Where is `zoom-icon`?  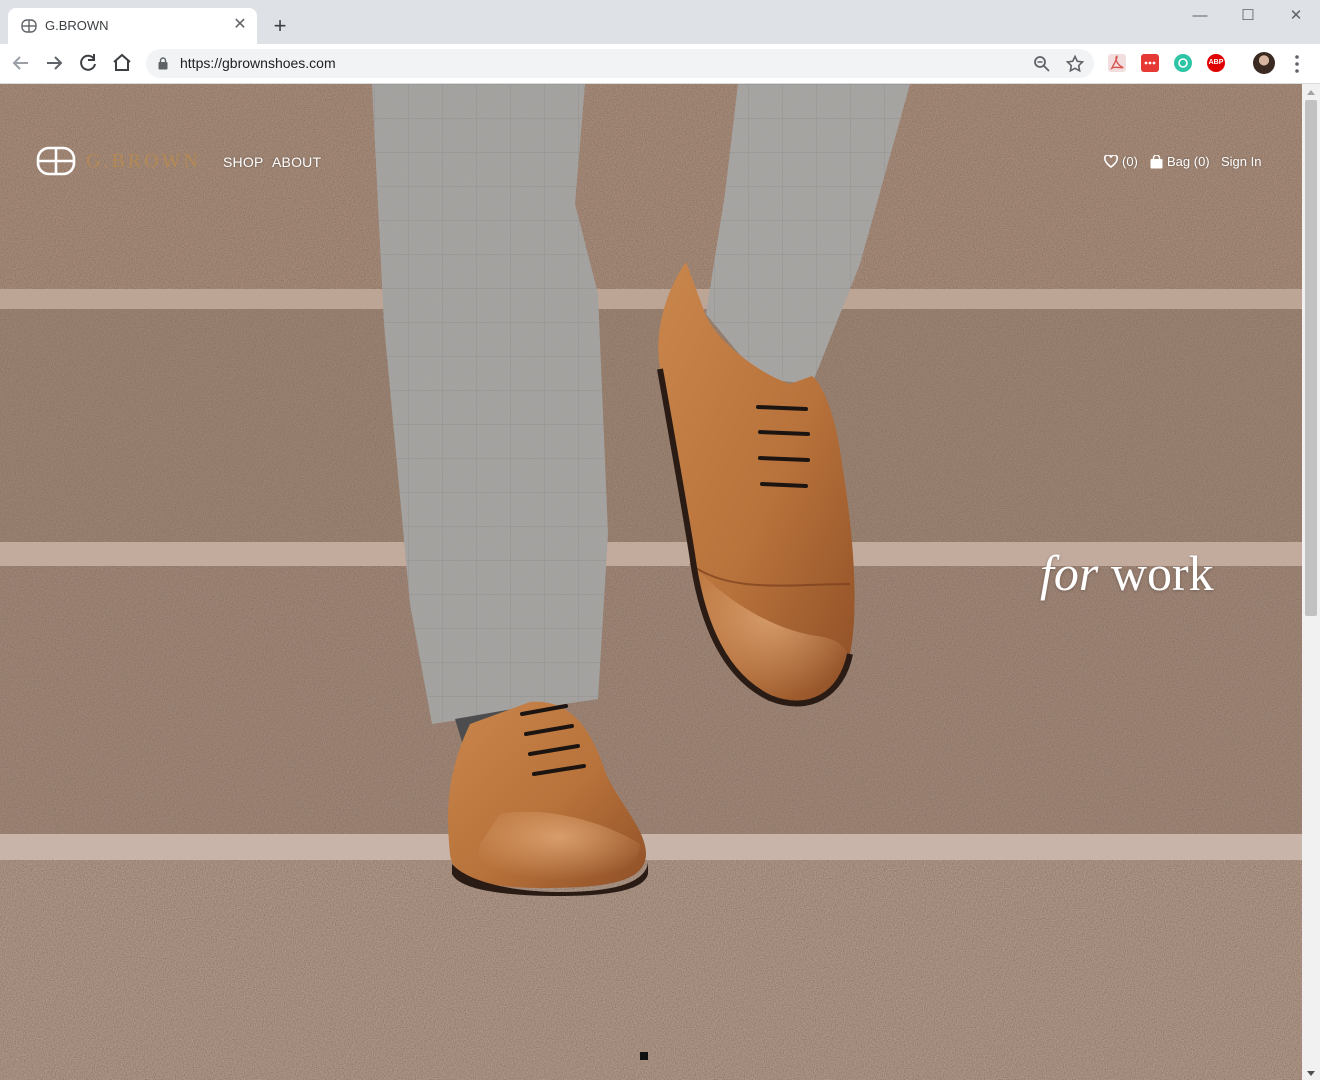
zoom-icon is located at coordinates (1042, 64).